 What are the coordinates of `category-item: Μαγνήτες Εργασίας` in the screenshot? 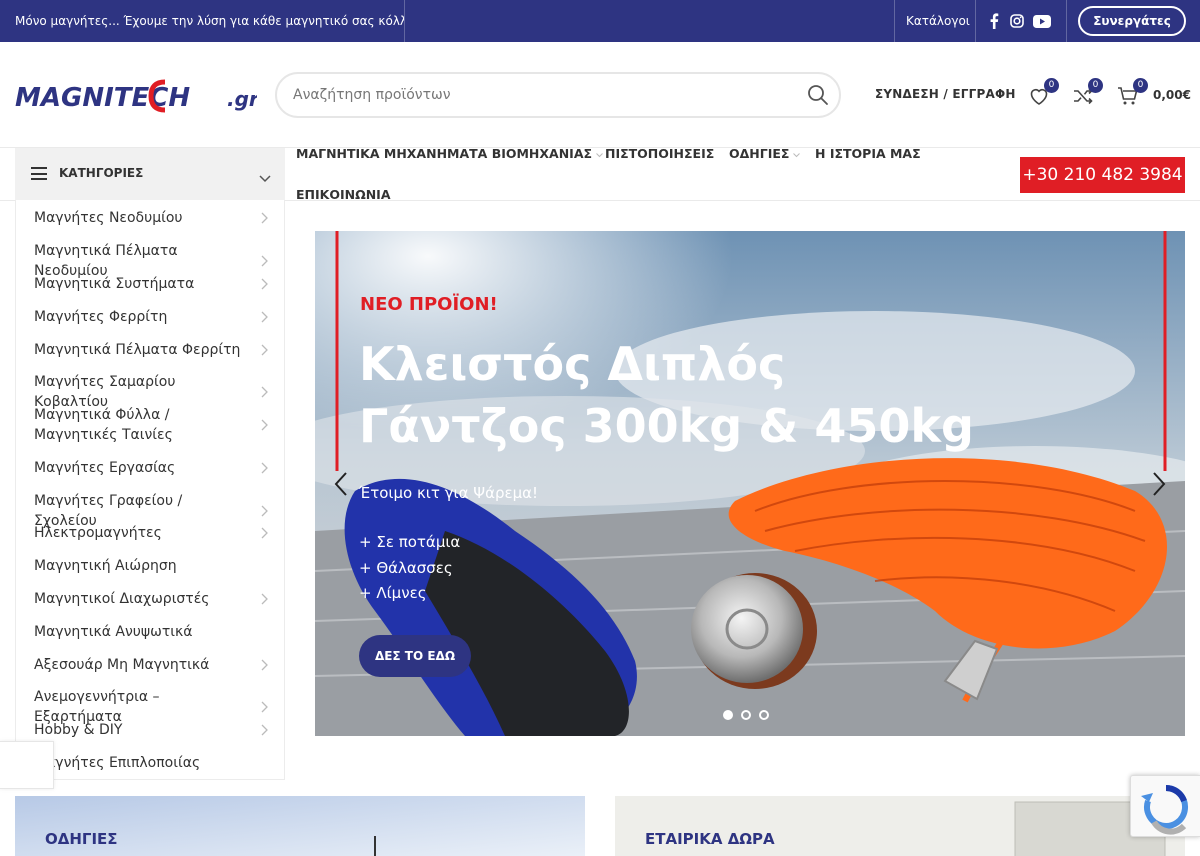 It's located at (150, 468).